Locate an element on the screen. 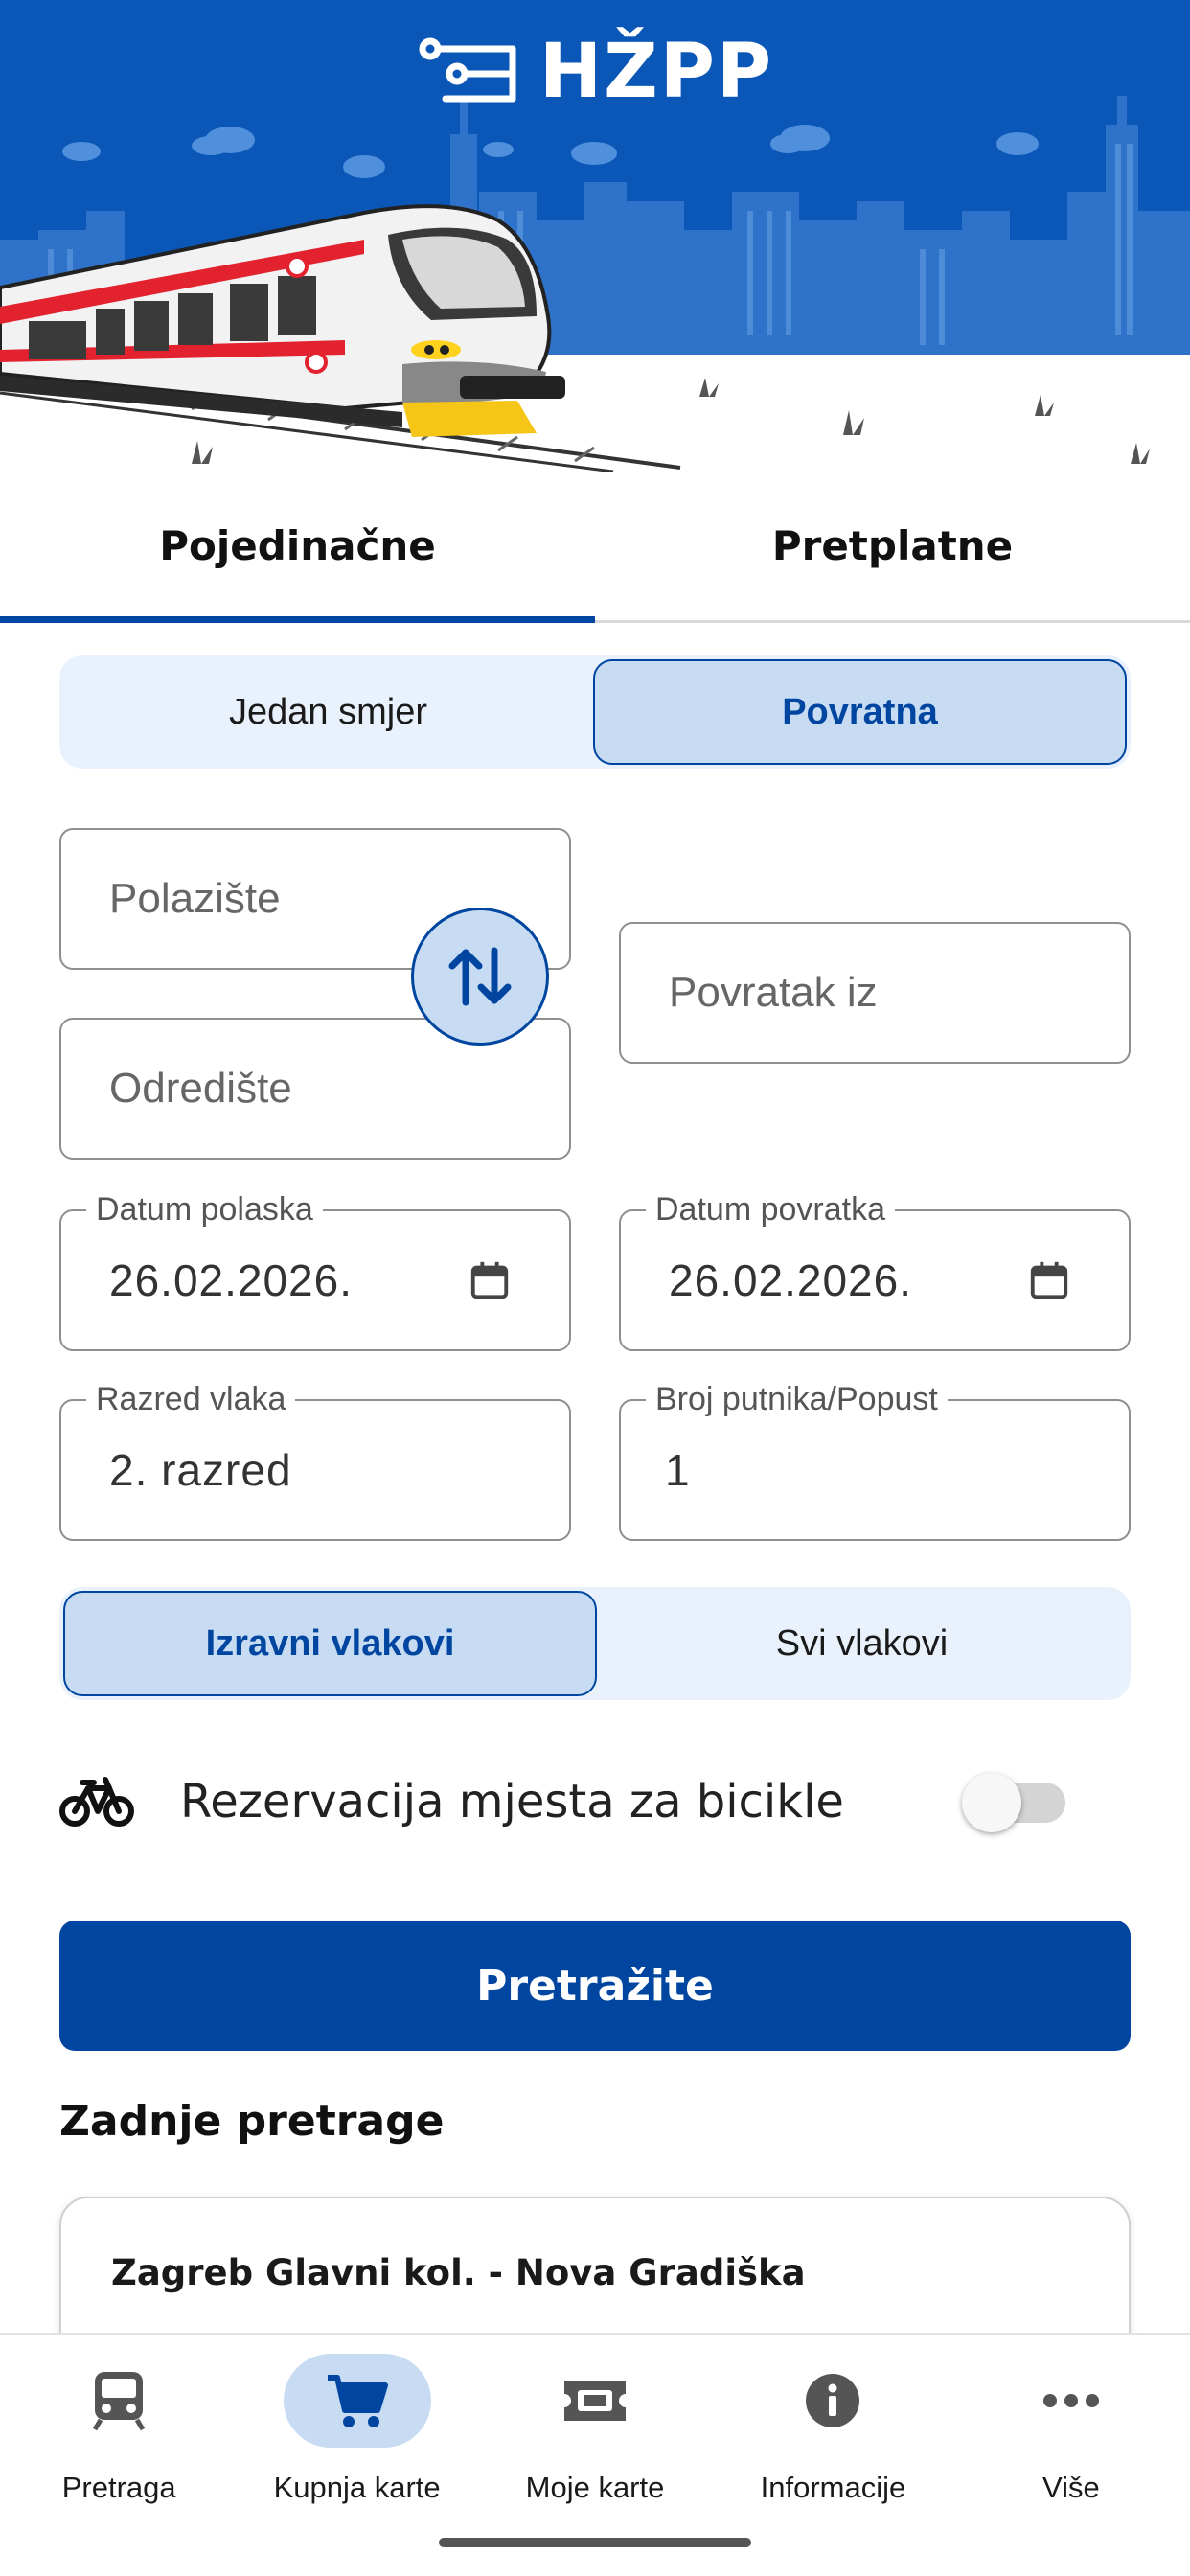 Image resolution: width=1190 pixels, height=2576 pixels. nav-item-vise: Više is located at coordinates (1071, 2455).